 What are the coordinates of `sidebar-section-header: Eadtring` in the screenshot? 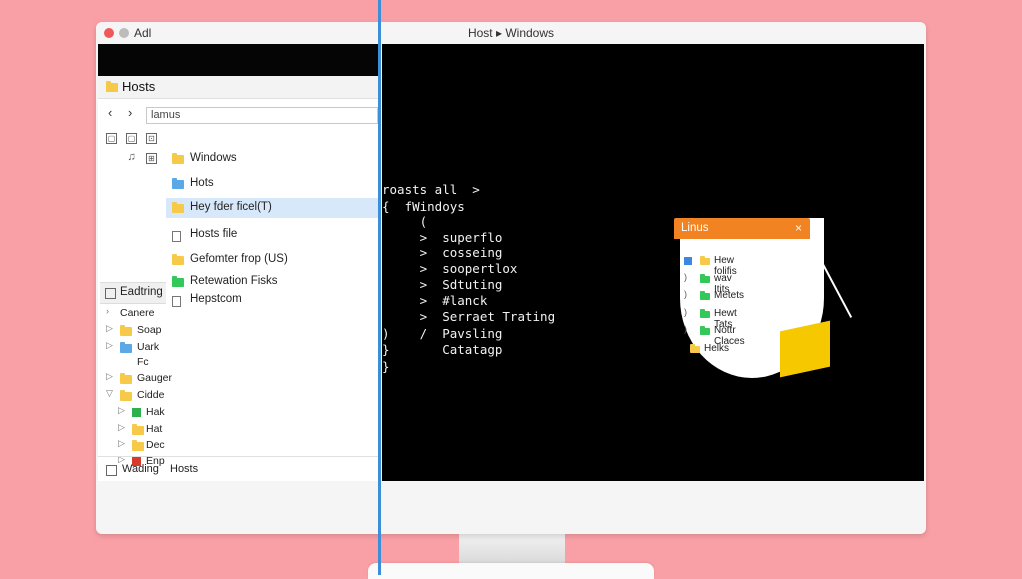 It's located at (133, 293).